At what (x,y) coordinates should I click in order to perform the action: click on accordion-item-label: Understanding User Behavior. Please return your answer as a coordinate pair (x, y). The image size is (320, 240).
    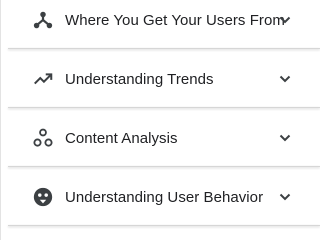
    Looking at the image, I should click on (164, 197).